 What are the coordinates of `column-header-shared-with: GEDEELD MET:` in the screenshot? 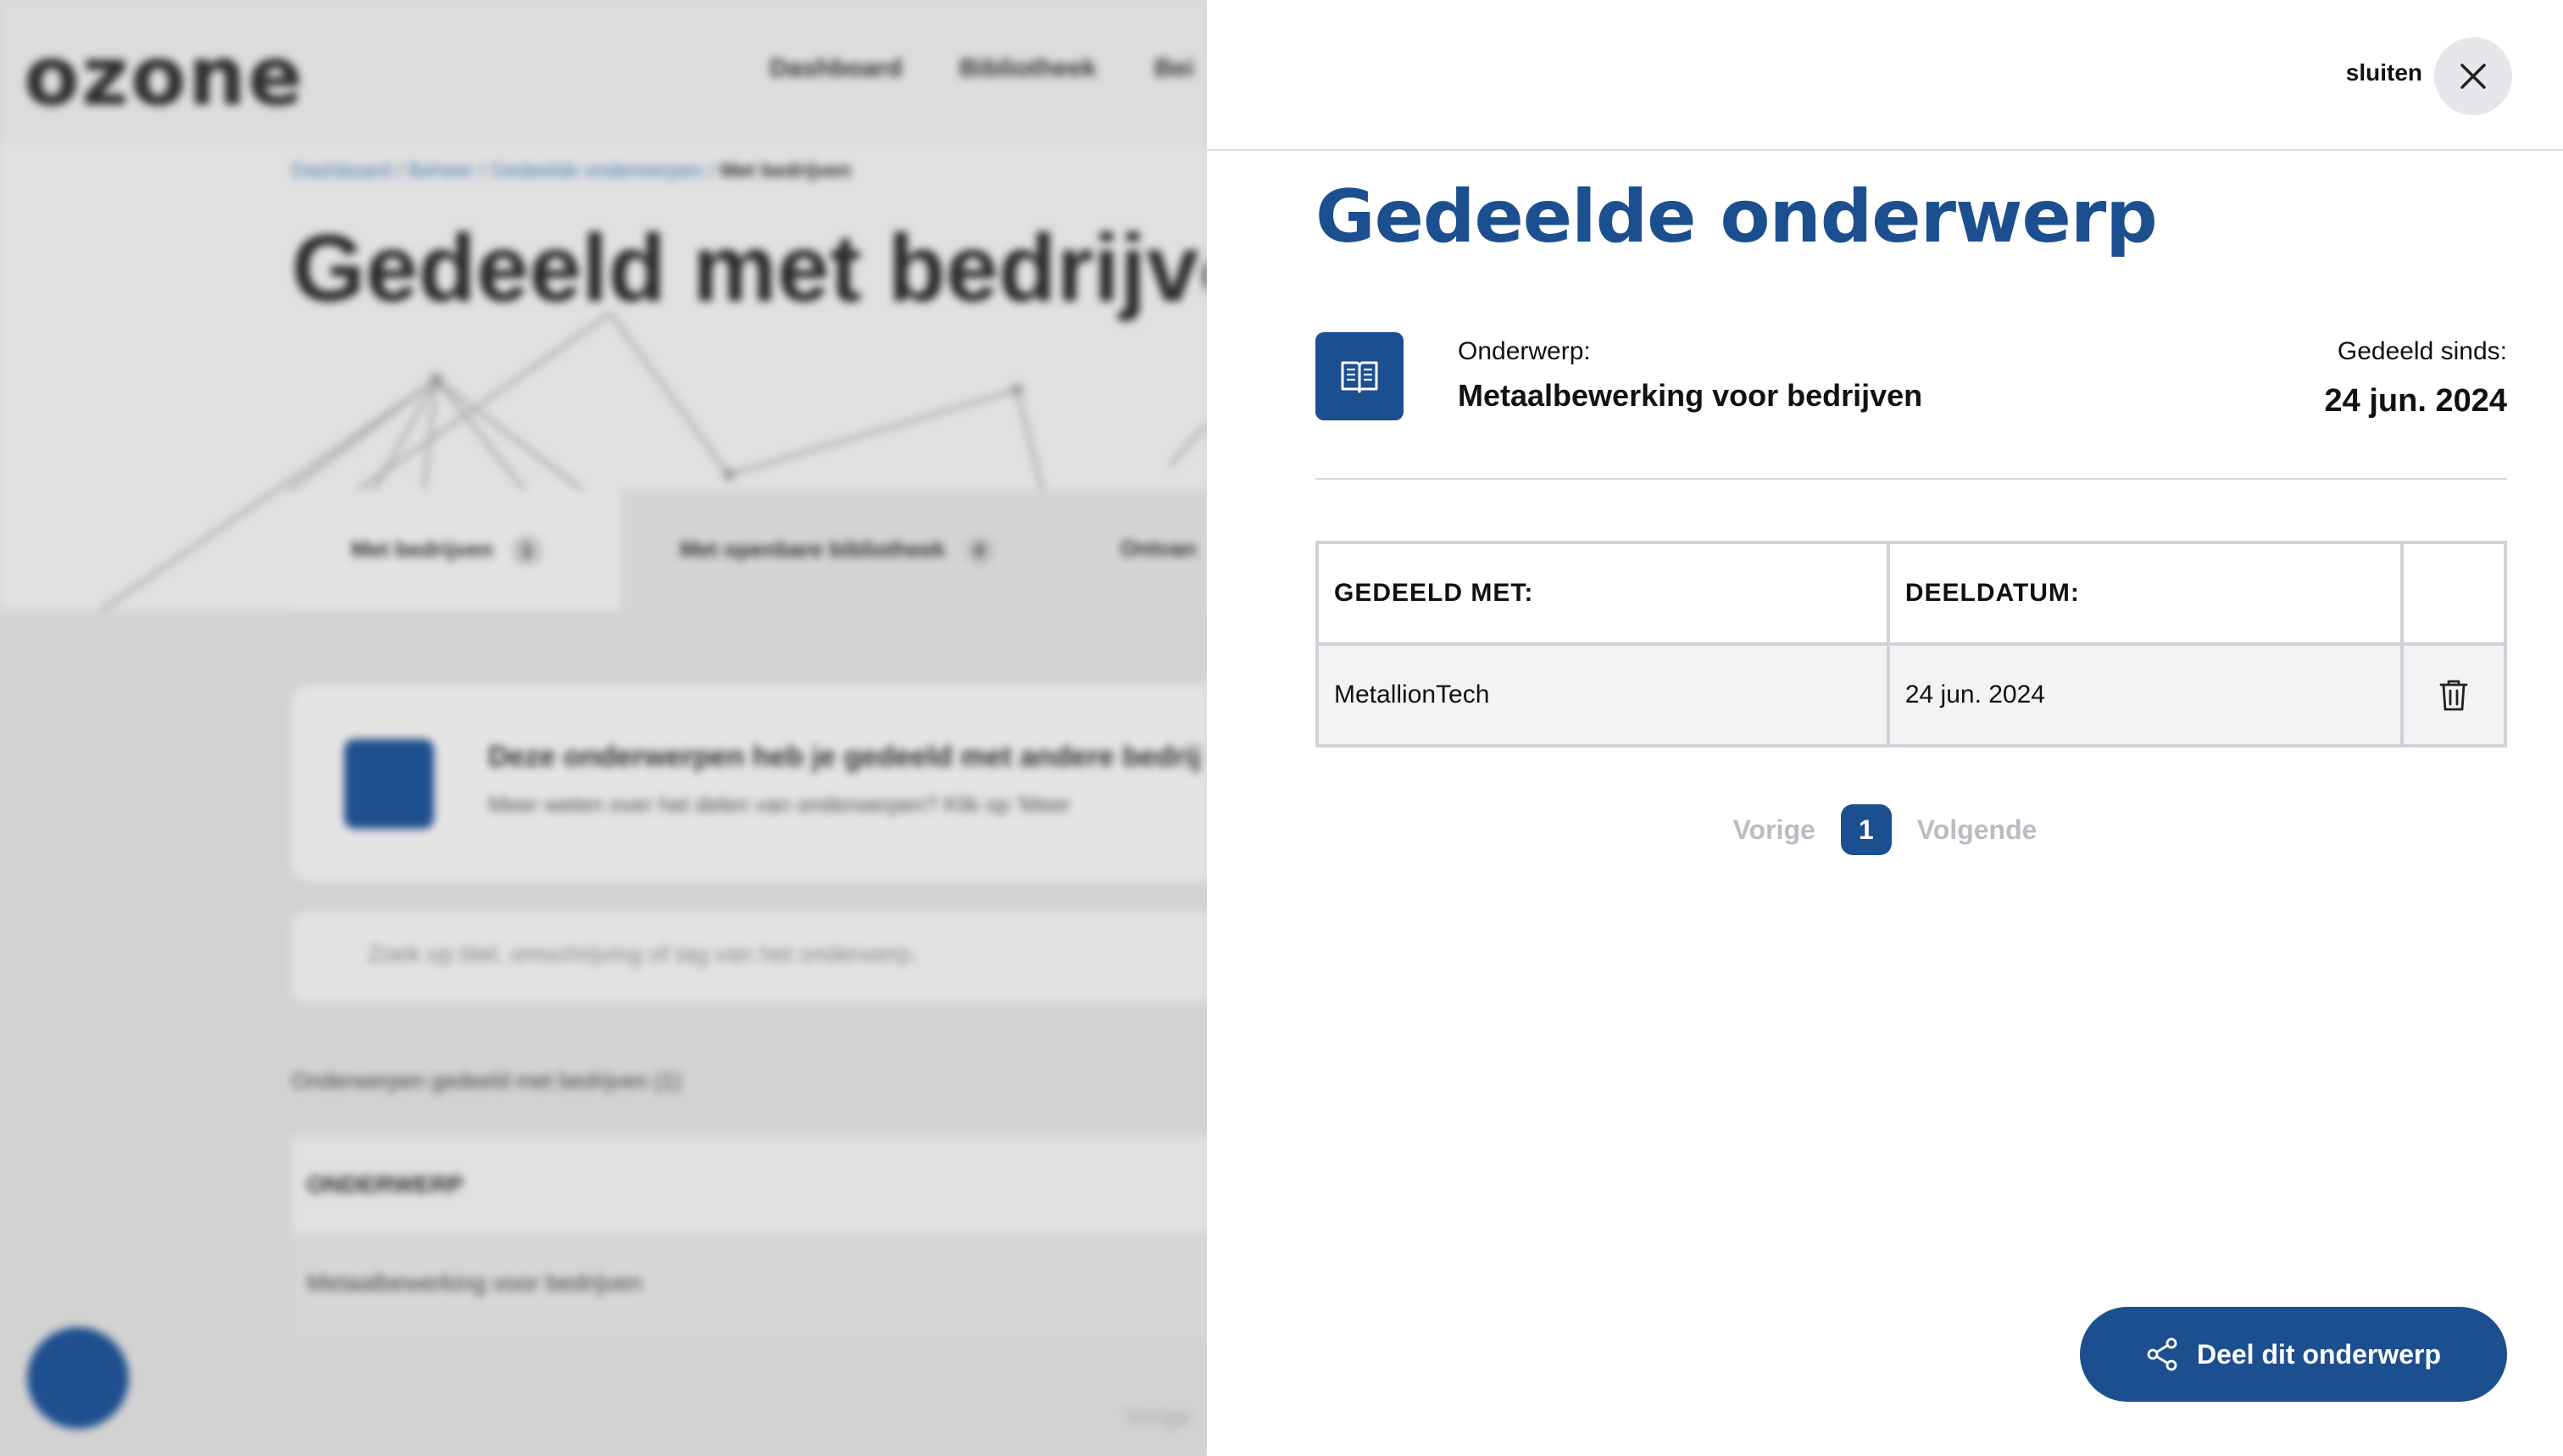 It's located at (1602, 593).